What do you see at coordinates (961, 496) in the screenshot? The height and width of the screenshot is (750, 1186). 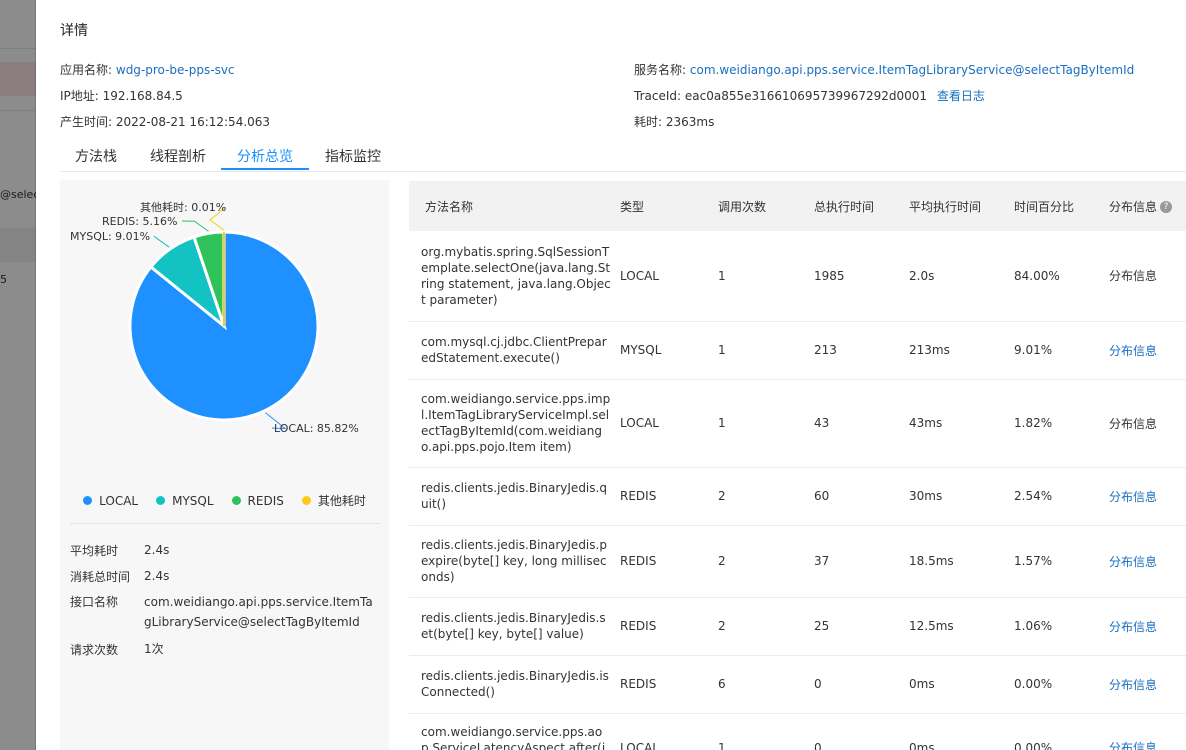 I see `avg-time-cell: 30ms` at bounding box center [961, 496].